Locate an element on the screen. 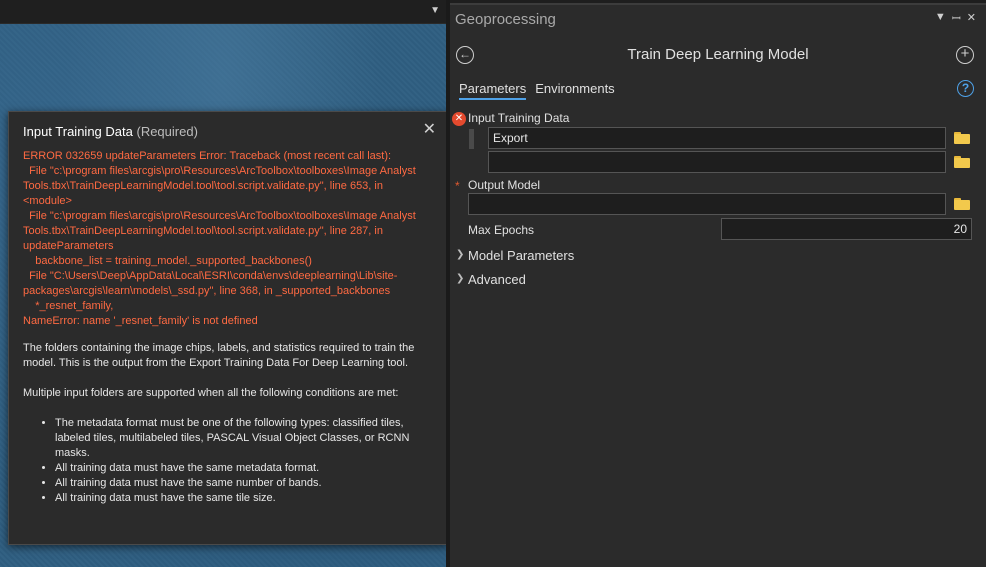 Image resolution: width=986 pixels, height=567 pixels. pin-icon: ꟷ is located at coordinates (956, 18).